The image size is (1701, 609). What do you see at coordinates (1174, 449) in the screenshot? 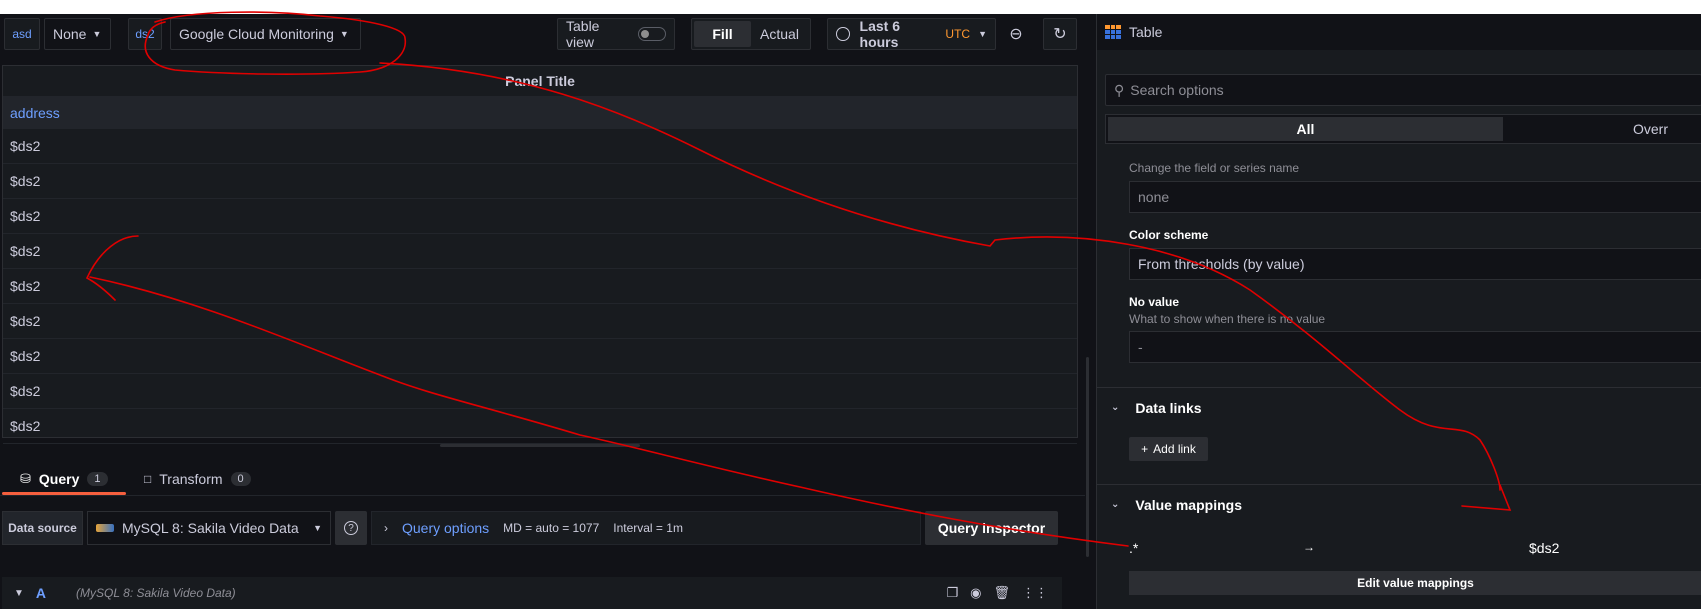
I see `add-link-label: Add link` at bounding box center [1174, 449].